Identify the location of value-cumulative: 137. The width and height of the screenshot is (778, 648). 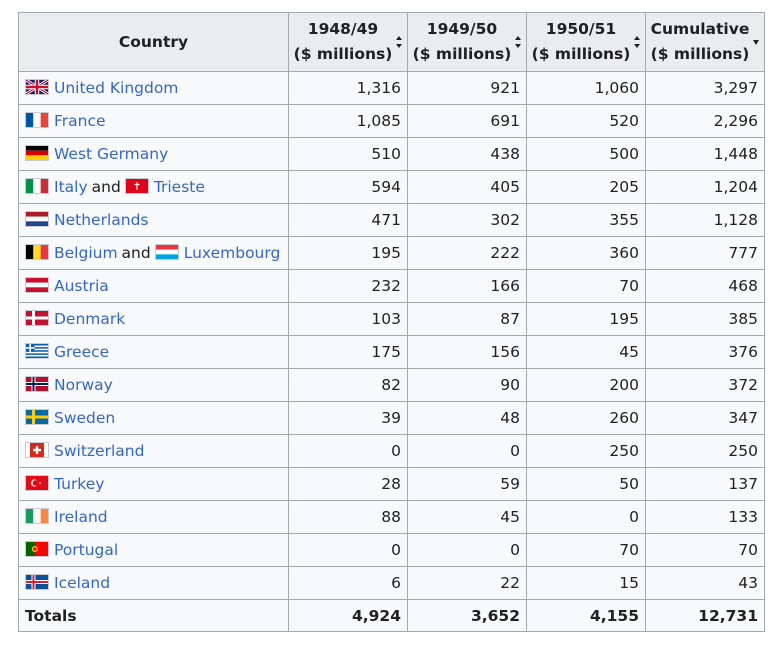
(705, 484).